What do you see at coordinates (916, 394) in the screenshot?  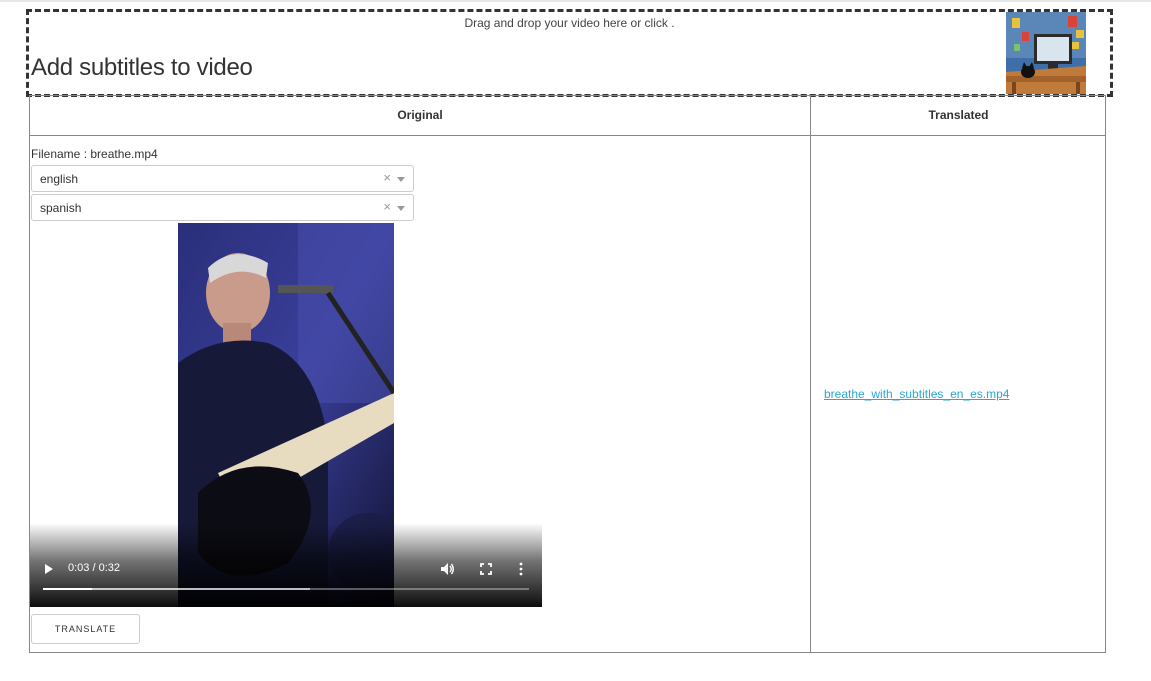 I see `translated-video-link: breathe_with_subtitles_en_es.mp4` at bounding box center [916, 394].